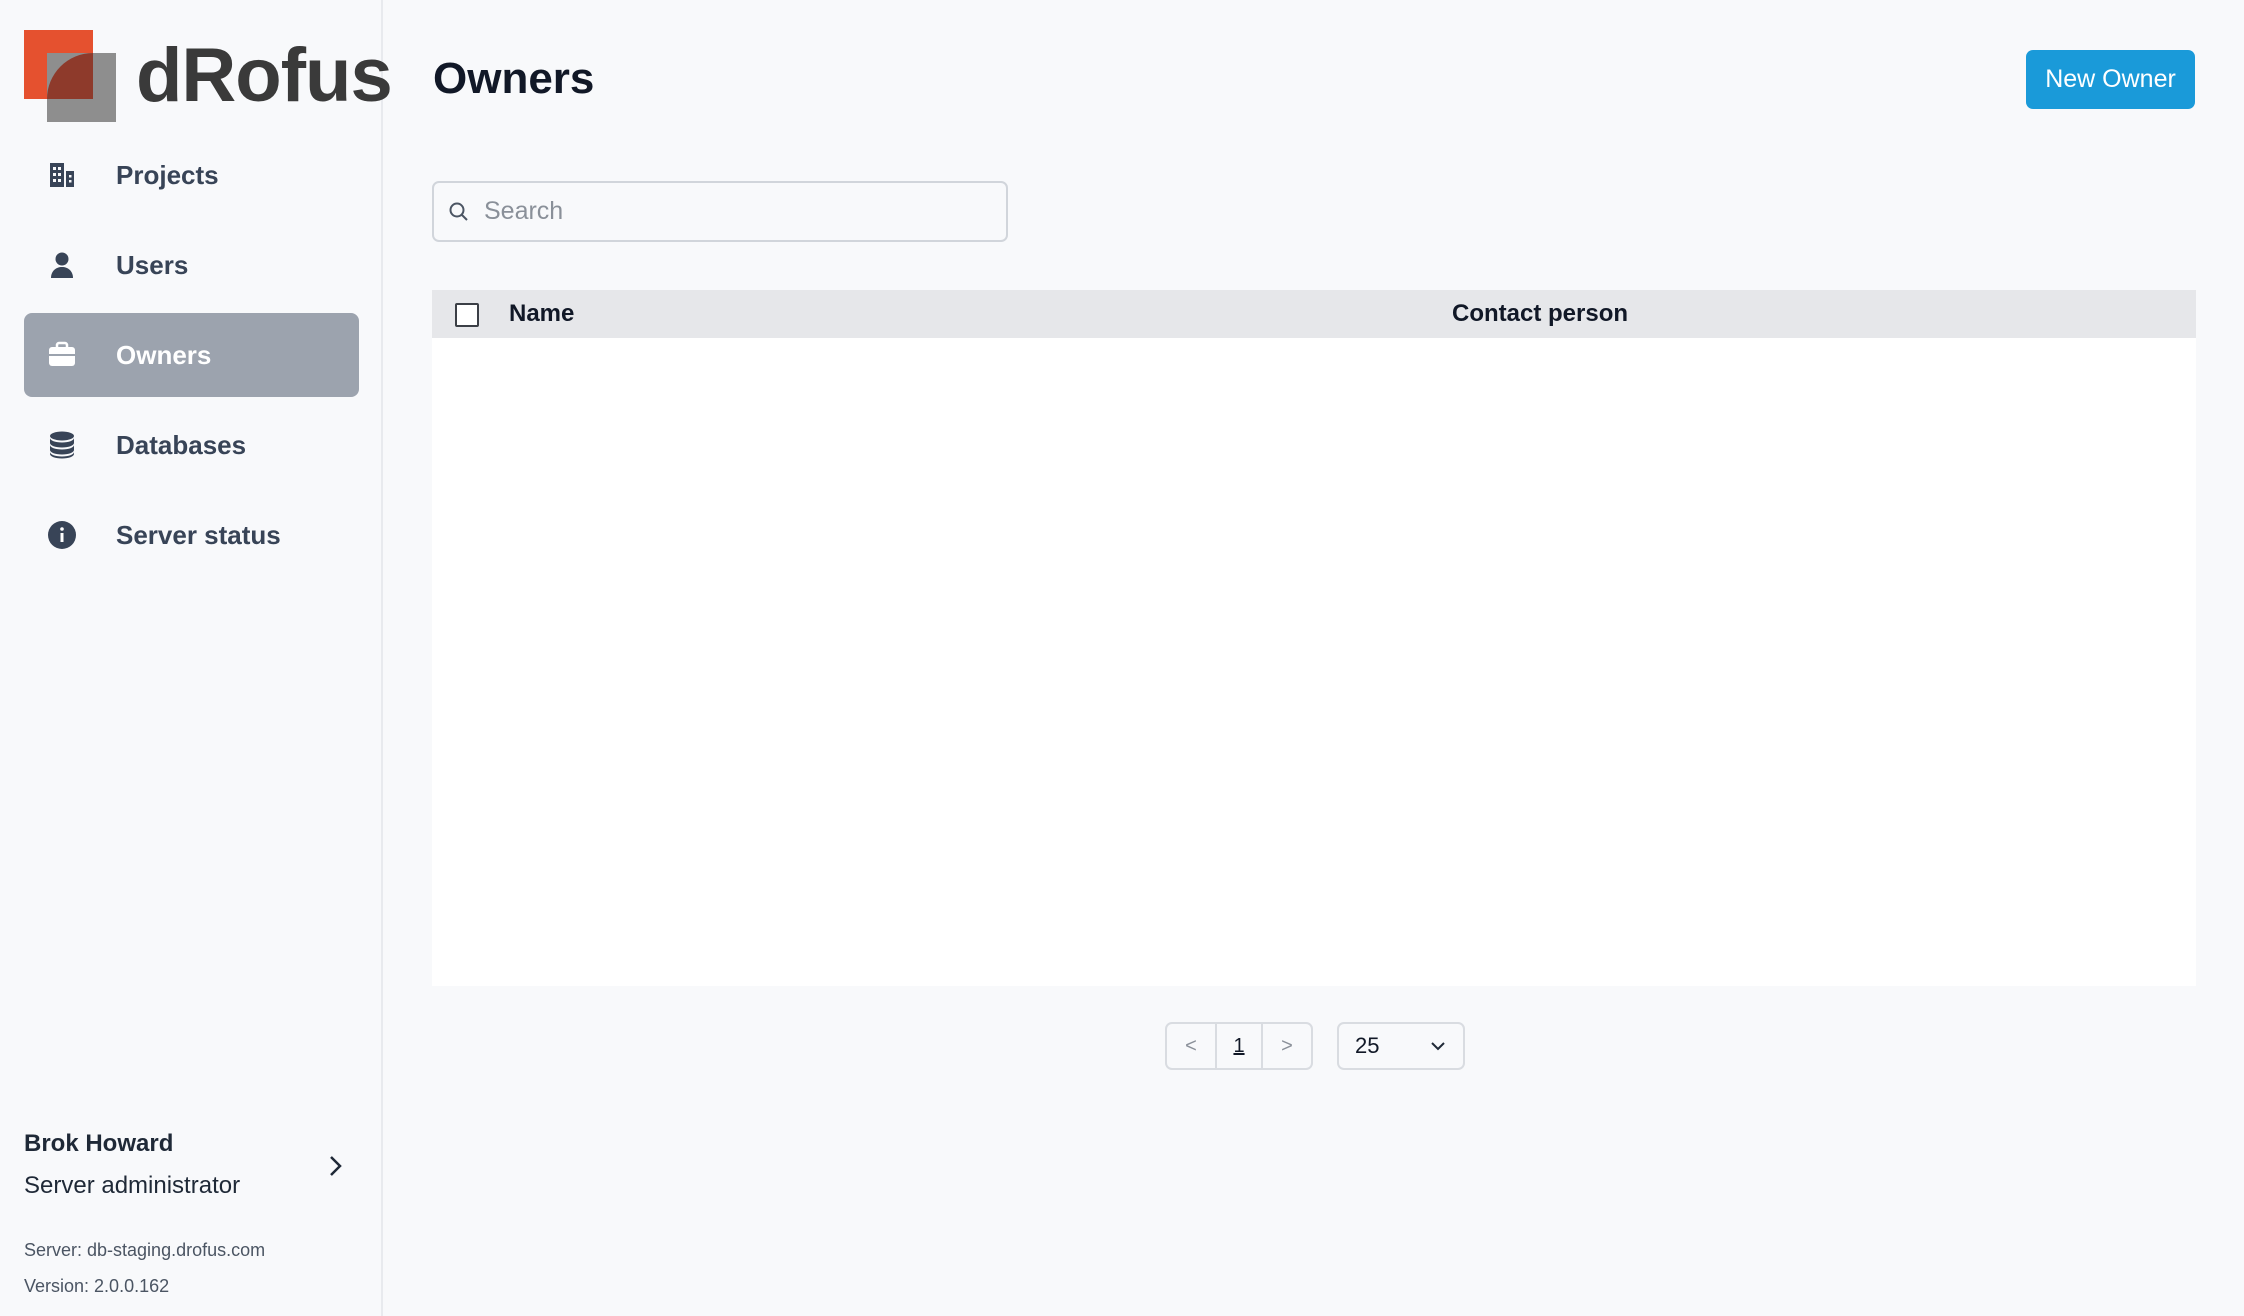 The height and width of the screenshot is (1316, 2244). I want to click on user-menu: Brok Howard Server administrator, so click(191, 1165).